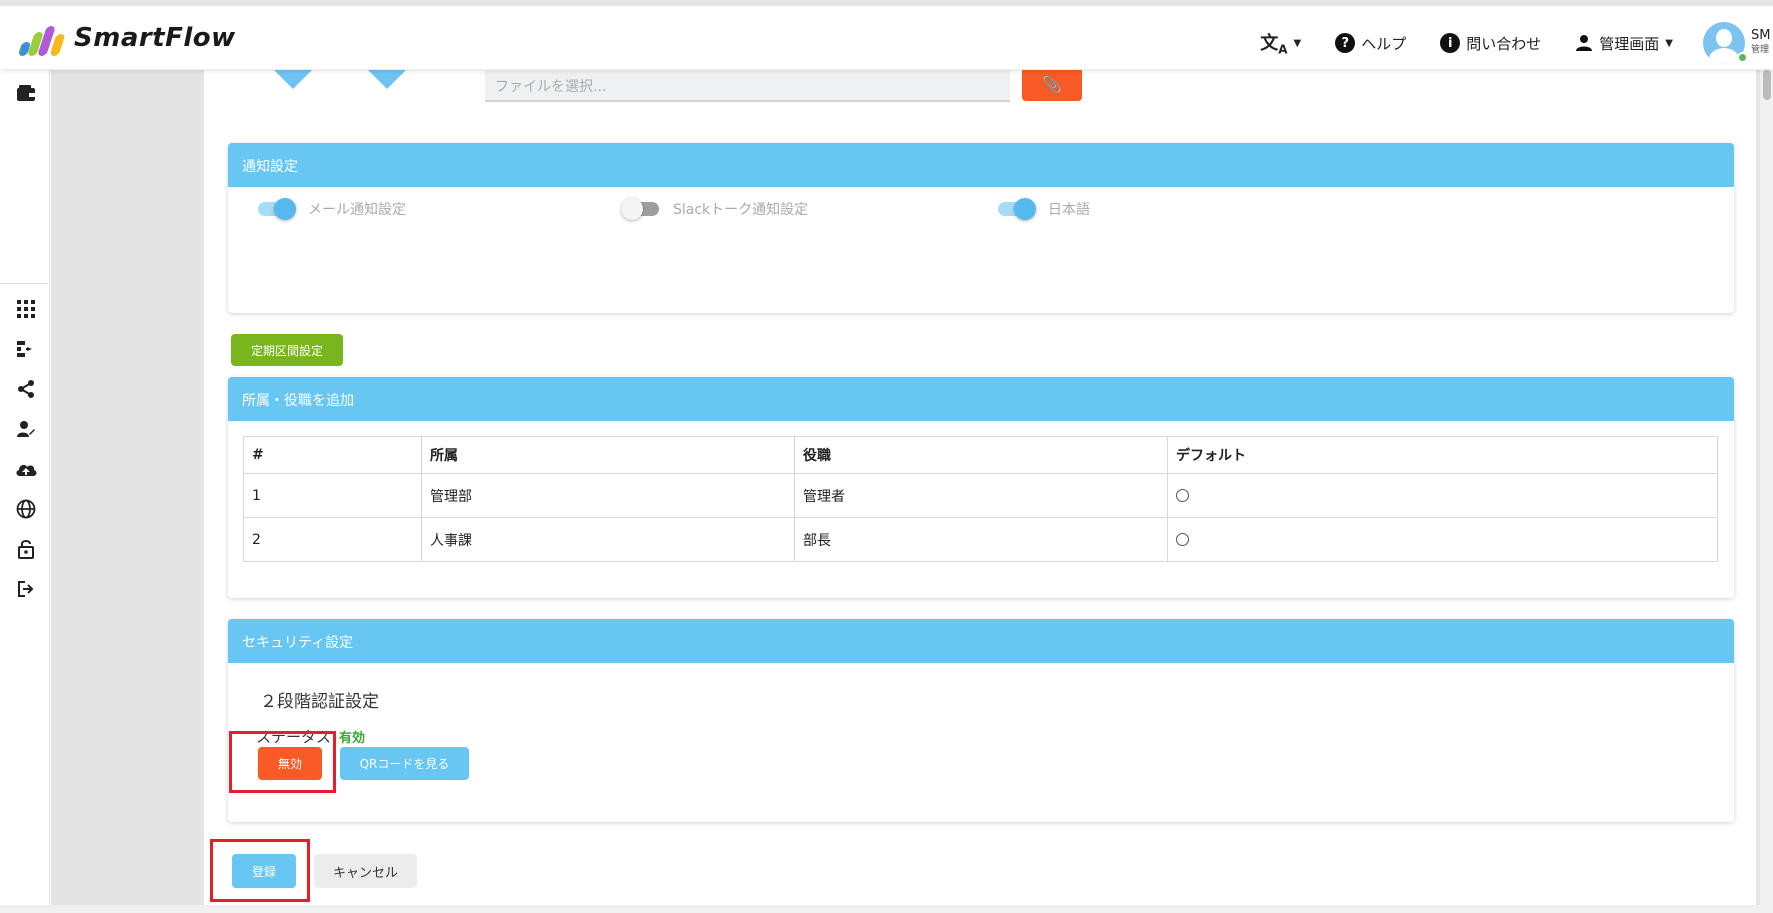  I want to click on info-icon: i, so click(1450, 43).